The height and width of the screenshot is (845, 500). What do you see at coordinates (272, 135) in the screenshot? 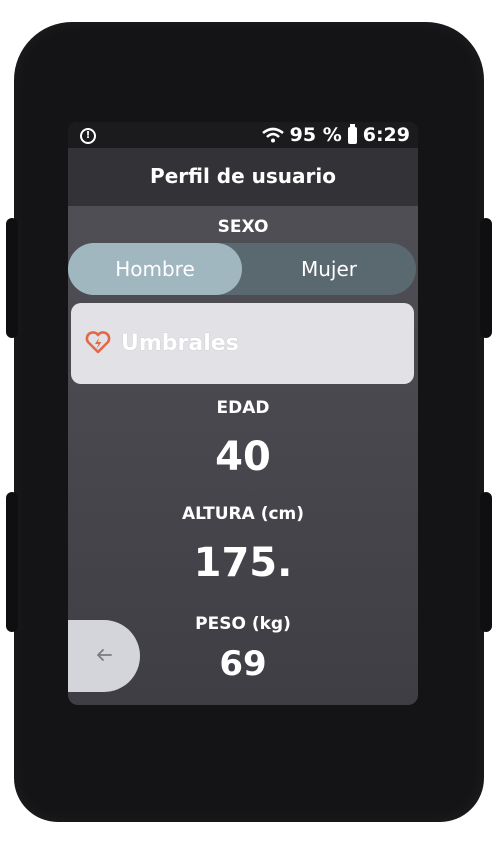
I see `wifi-icon` at bounding box center [272, 135].